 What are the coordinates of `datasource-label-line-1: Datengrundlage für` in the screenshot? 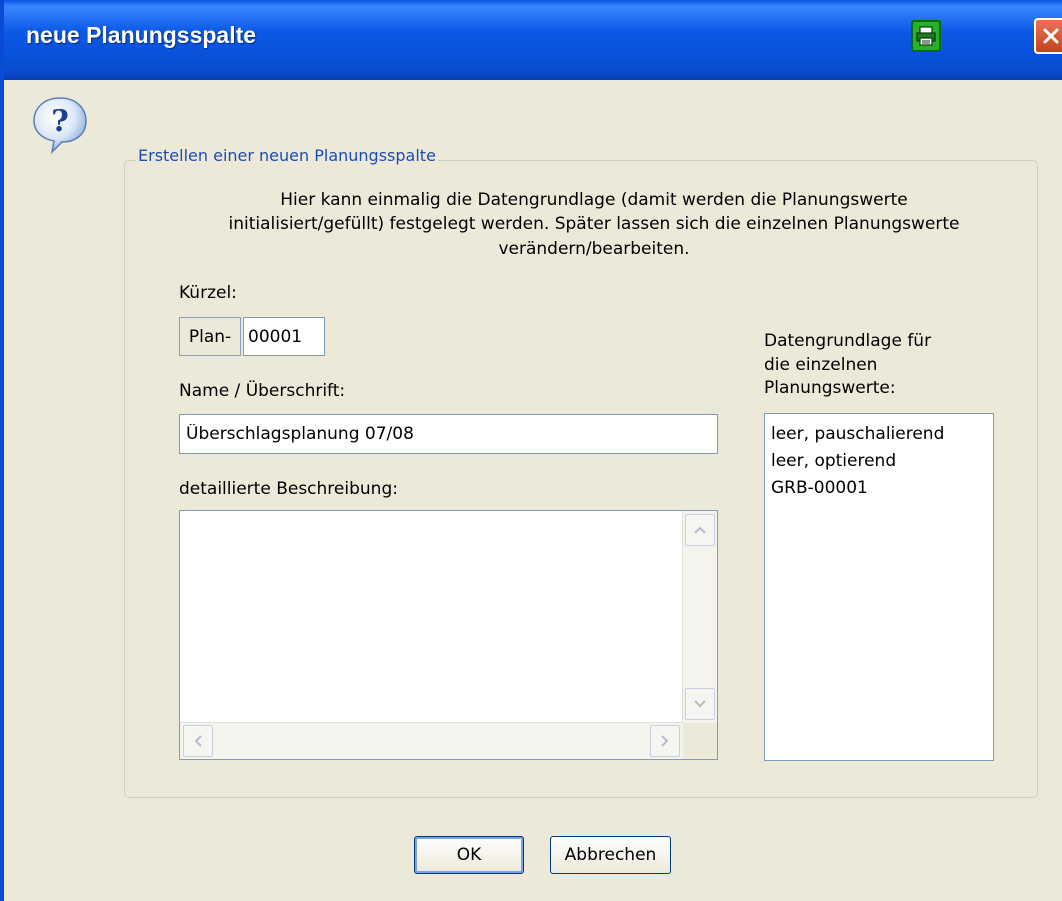 It's located at (848, 341).